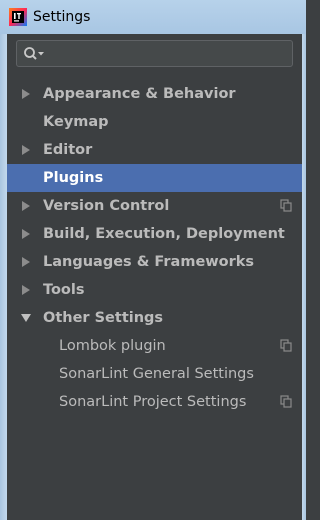  What do you see at coordinates (154, 290) in the screenshot?
I see `tree-item-tools: Tools` at bounding box center [154, 290].